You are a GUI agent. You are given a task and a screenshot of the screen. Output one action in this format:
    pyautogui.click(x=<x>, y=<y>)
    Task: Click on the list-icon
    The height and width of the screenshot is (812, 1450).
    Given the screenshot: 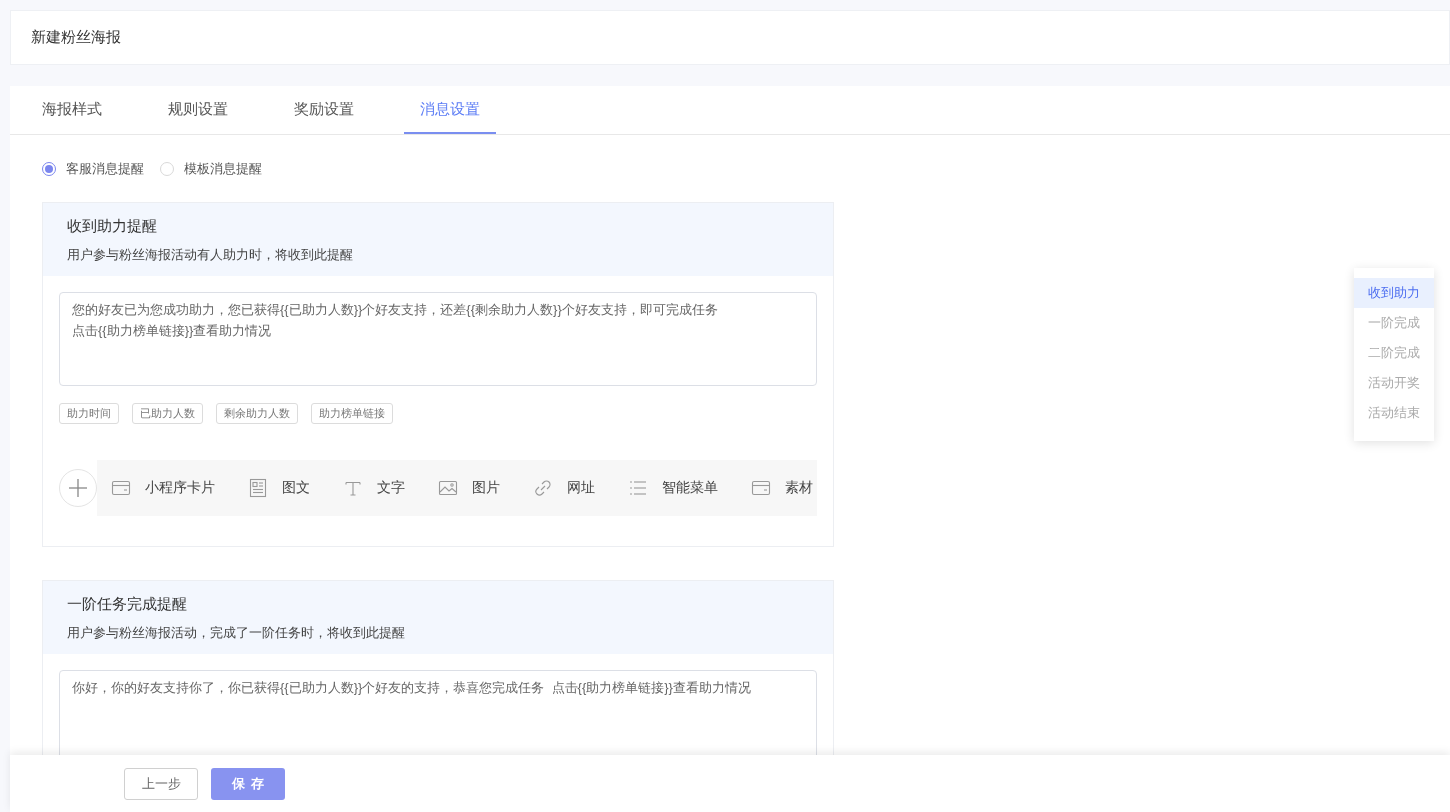 What is the action you would take?
    pyautogui.click(x=638, y=488)
    